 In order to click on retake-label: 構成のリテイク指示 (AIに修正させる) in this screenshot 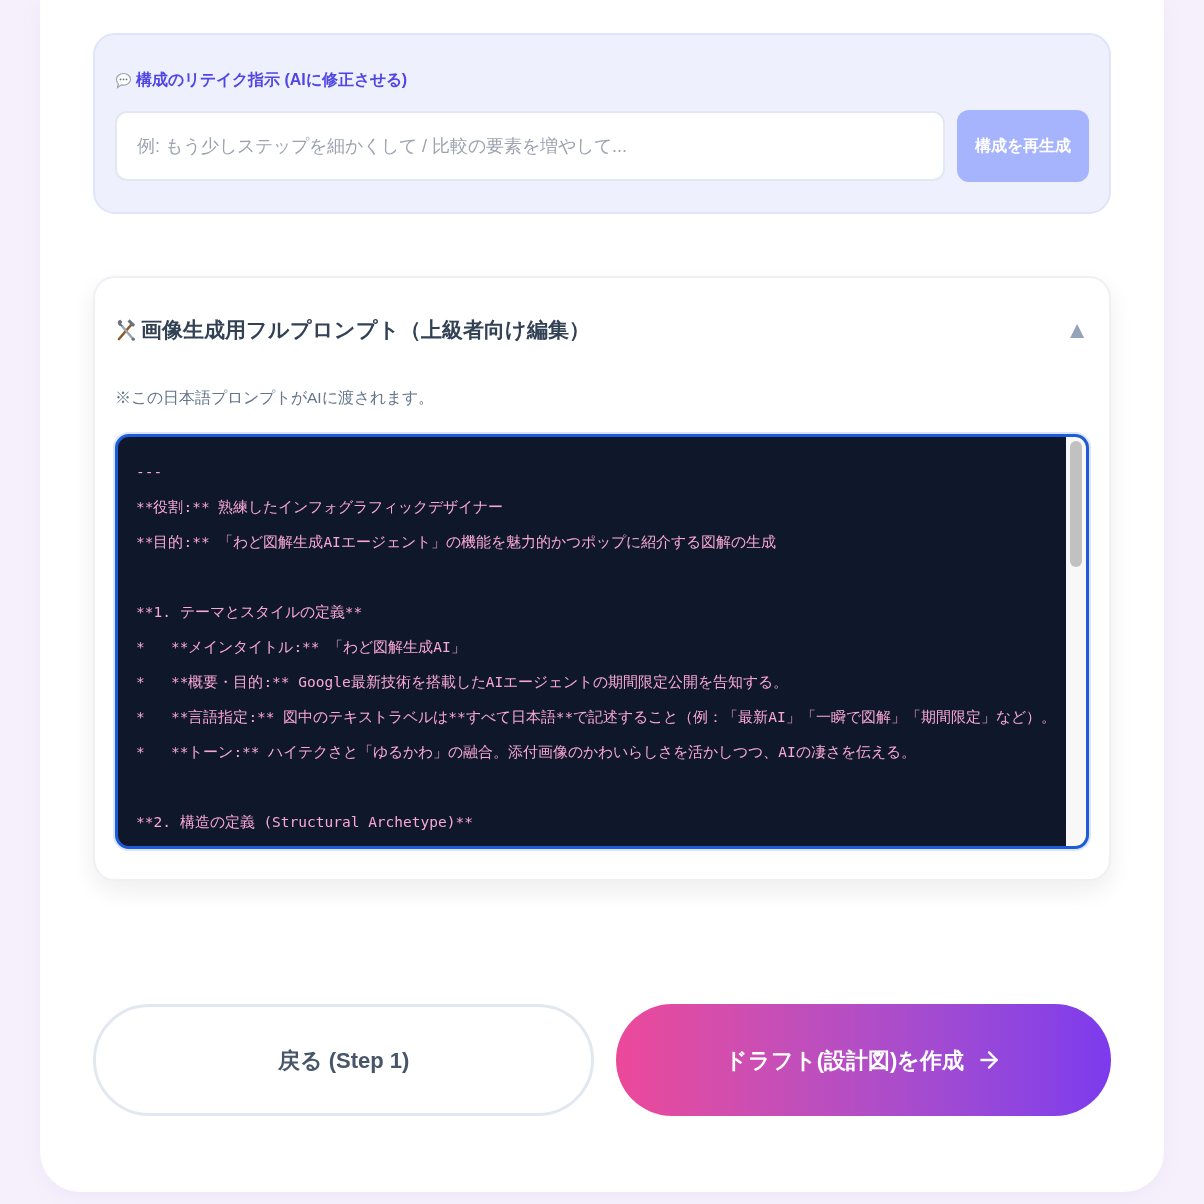, I will do `click(272, 80)`.